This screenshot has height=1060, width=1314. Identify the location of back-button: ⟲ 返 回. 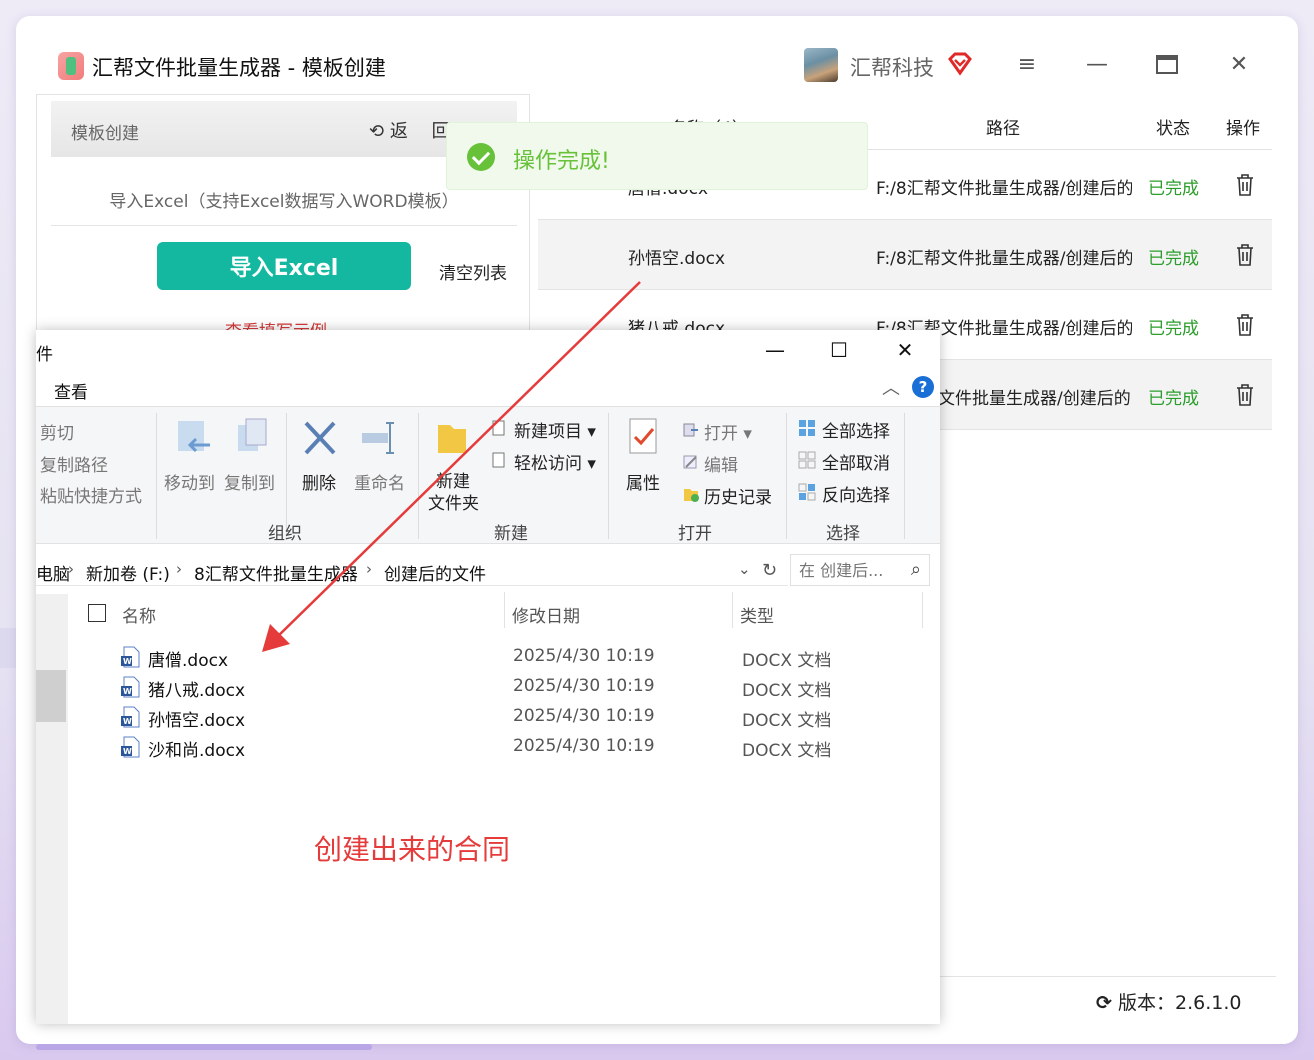
(409, 130).